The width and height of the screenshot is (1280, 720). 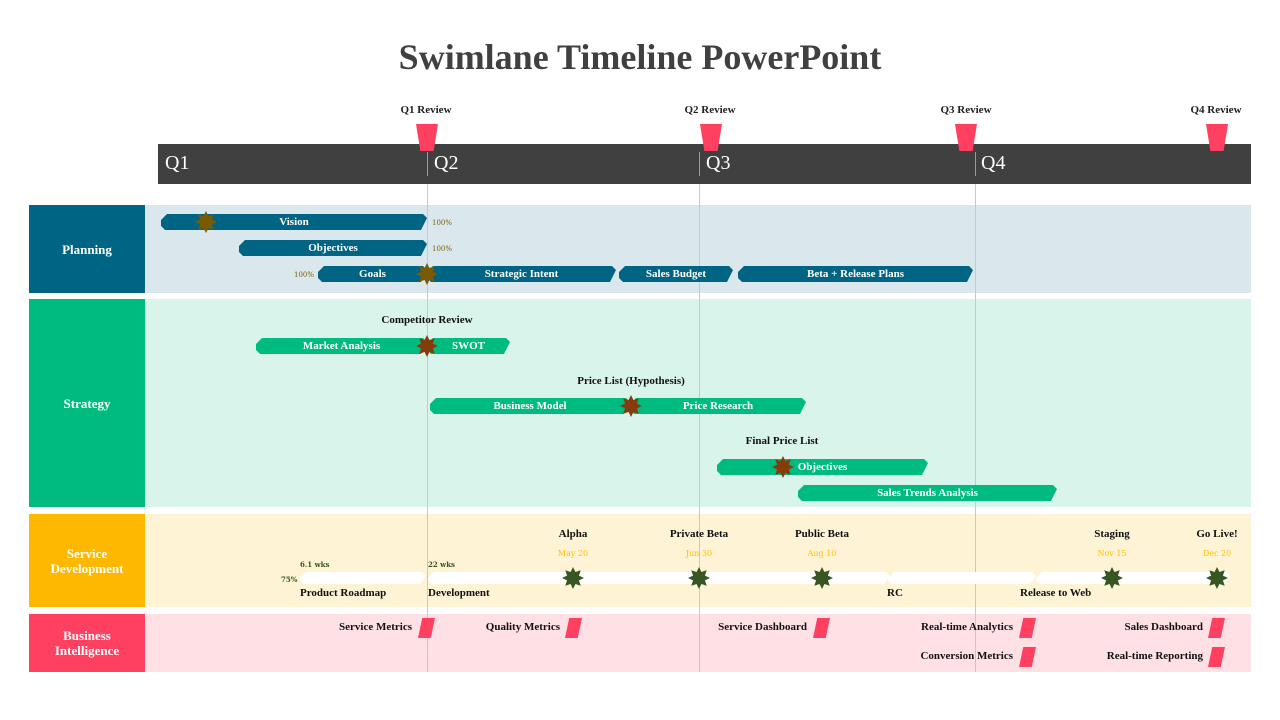 What do you see at coordinates (315, 564) in the screenshot?
I see `duration-label: 6.1 wks` at bounding box center [315, 564].